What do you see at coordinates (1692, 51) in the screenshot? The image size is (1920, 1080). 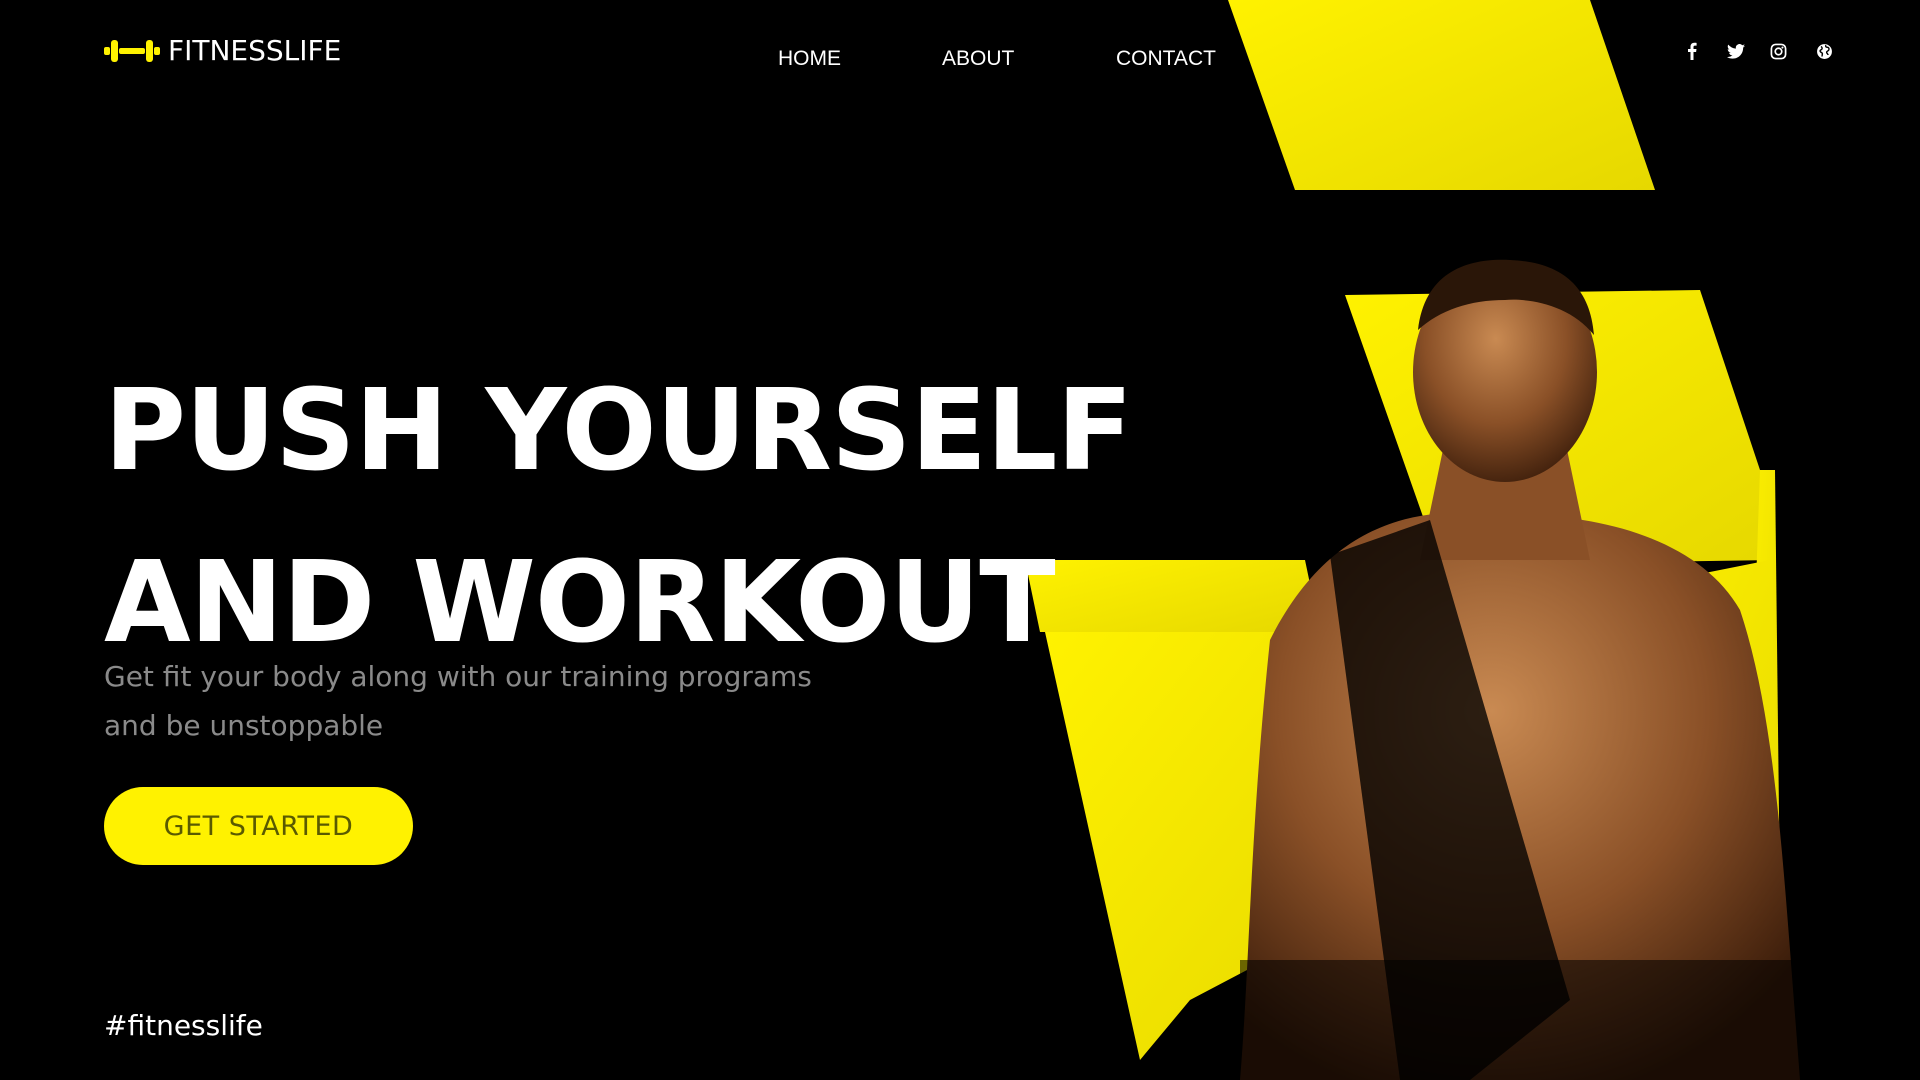 I see `facebook-icon` at bounding box center [1692, 51].